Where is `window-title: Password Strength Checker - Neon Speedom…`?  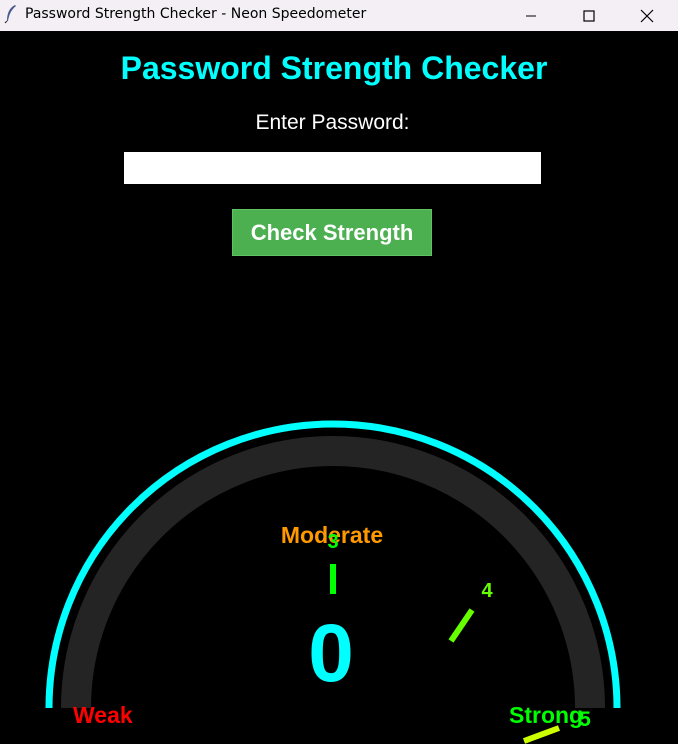
window-title: Password Strength Checker - Neon Speedom… is located at coordinates (196, 14).